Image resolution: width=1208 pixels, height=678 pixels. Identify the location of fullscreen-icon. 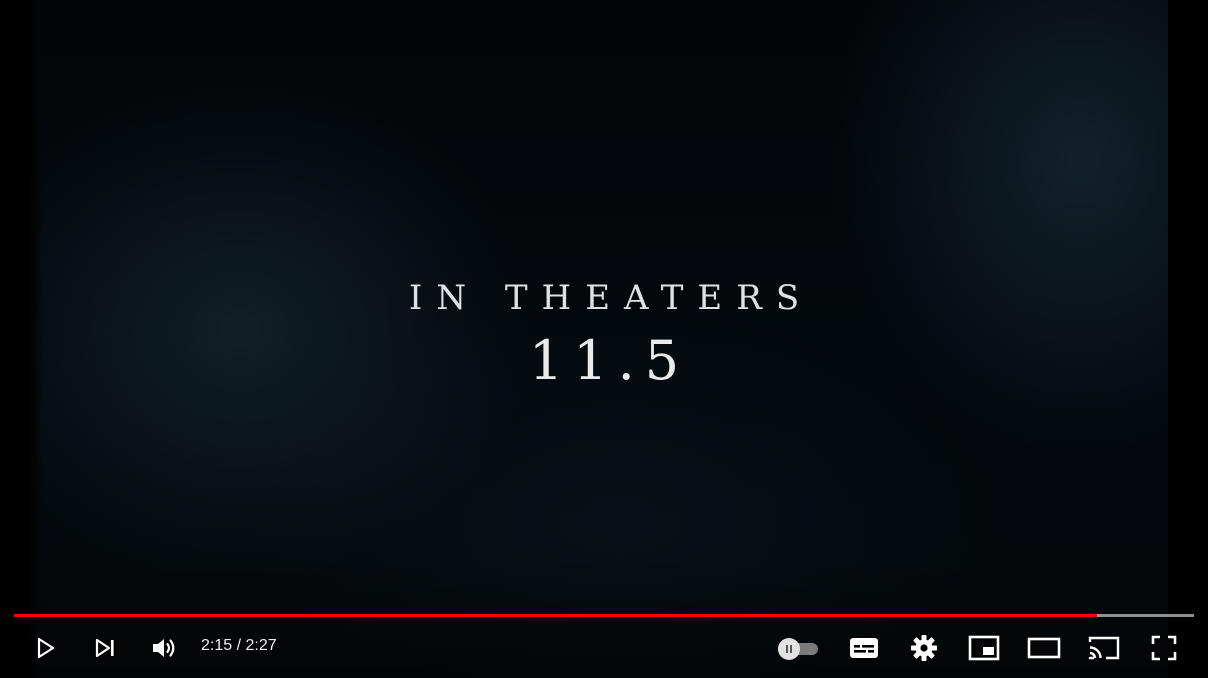
(1164, 648).